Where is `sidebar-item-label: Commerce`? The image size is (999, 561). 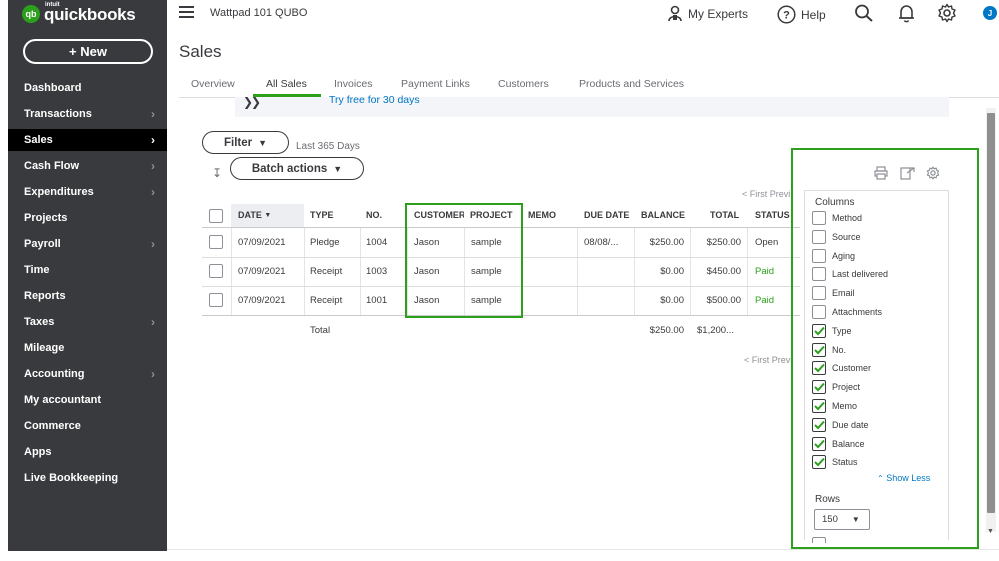 sidebar-item-label: Commerce is located at coordinates (52, 426).